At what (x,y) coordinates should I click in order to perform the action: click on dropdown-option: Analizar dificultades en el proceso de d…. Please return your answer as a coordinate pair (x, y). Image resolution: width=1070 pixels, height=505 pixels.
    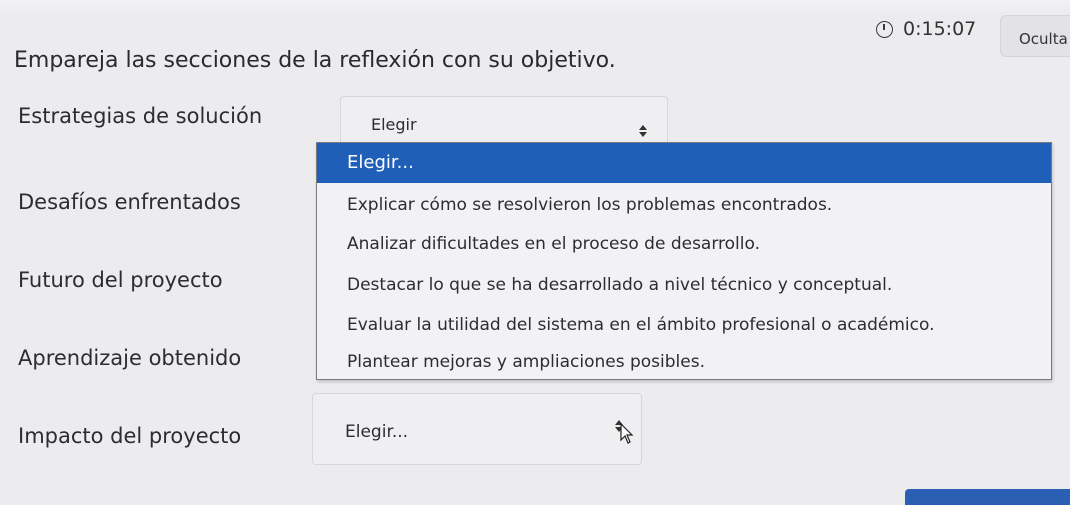
    Looking at the image, I should click on (684, 244).